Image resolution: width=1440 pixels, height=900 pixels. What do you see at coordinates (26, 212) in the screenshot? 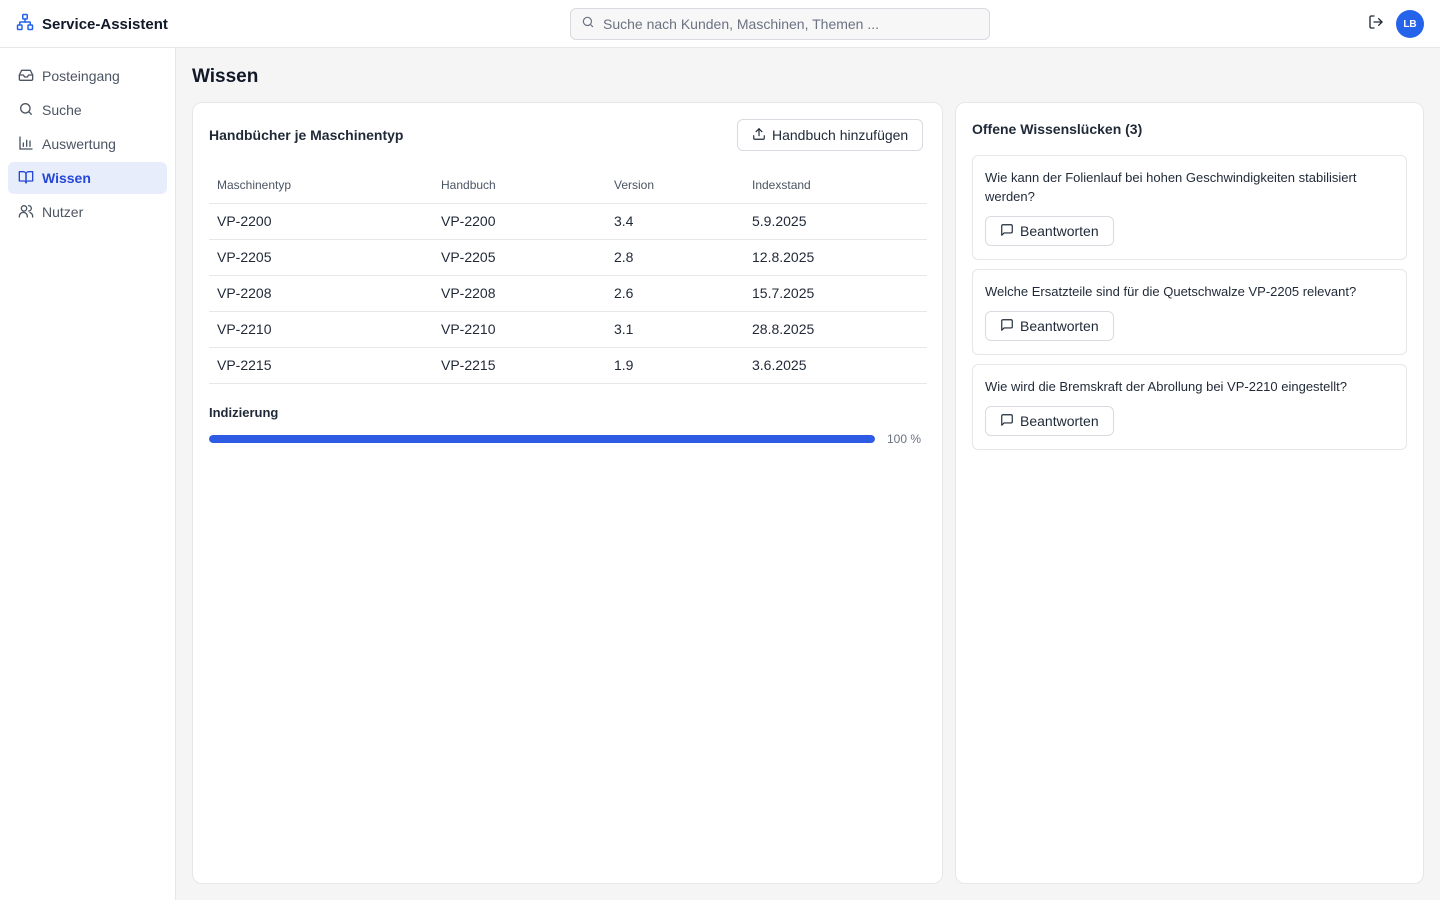
I see `users-icon` at bounding box center [26, 212].